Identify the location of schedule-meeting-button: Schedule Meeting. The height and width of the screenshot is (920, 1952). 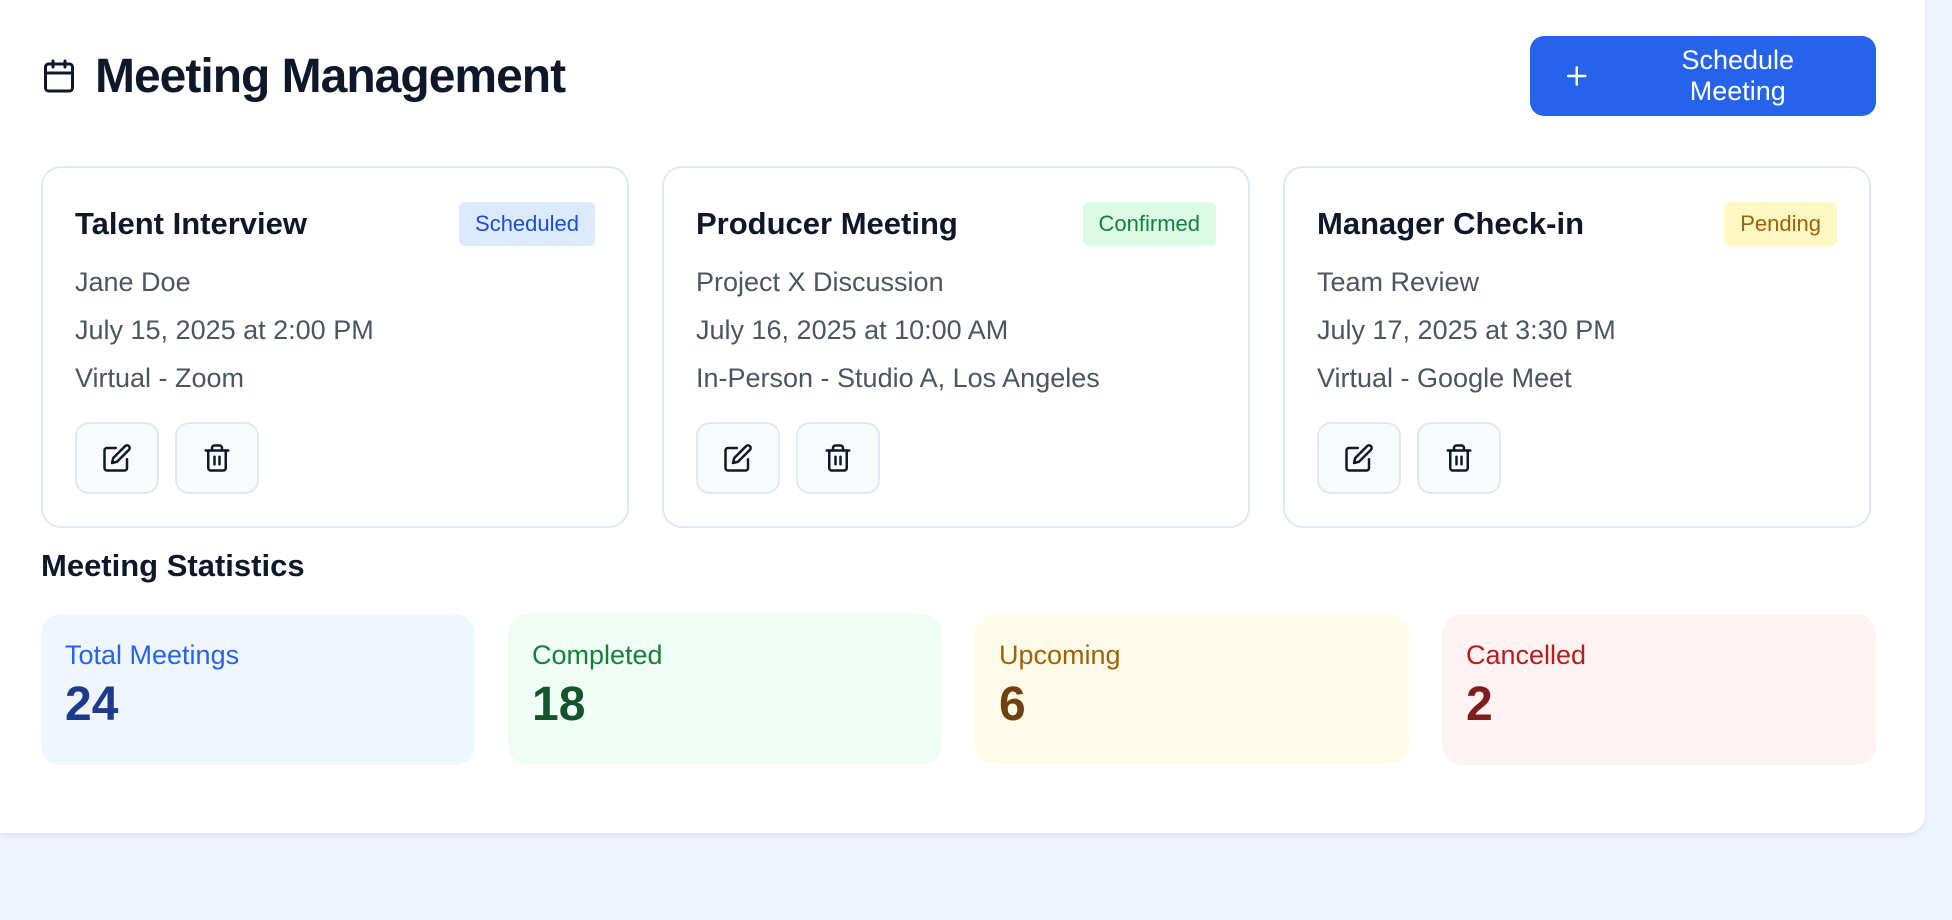
(1703, 76).